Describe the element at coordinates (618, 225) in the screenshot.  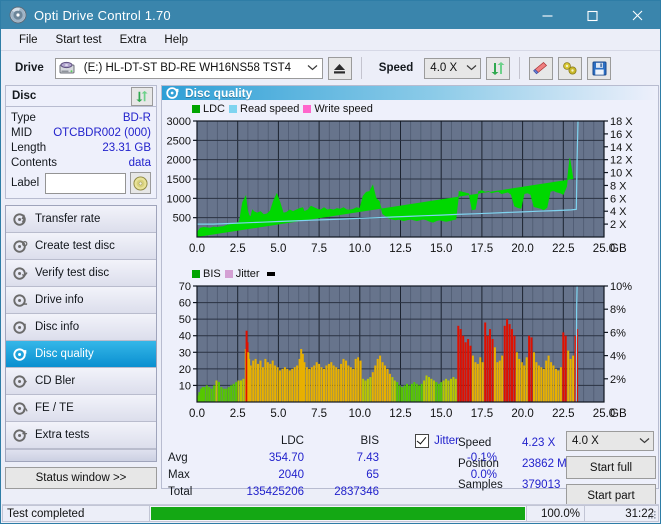
I see `svg-text: 2 X` at that location.